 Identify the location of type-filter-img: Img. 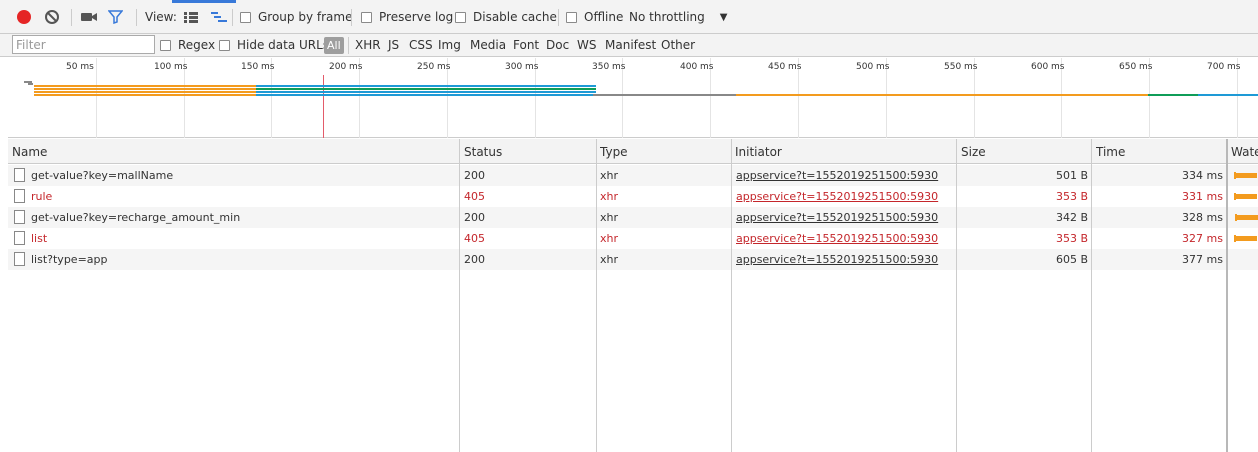
(449, 45).